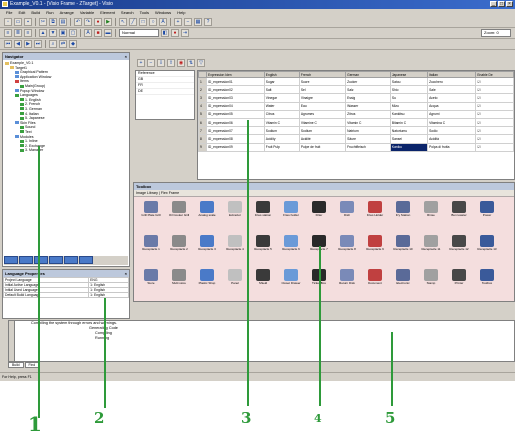 This screenshot has width=515, height=438. What do you see at coordinates (347, 250) in the screenshot?
I see `library-item: Receptacle 8` at bounding box center [347, 250].